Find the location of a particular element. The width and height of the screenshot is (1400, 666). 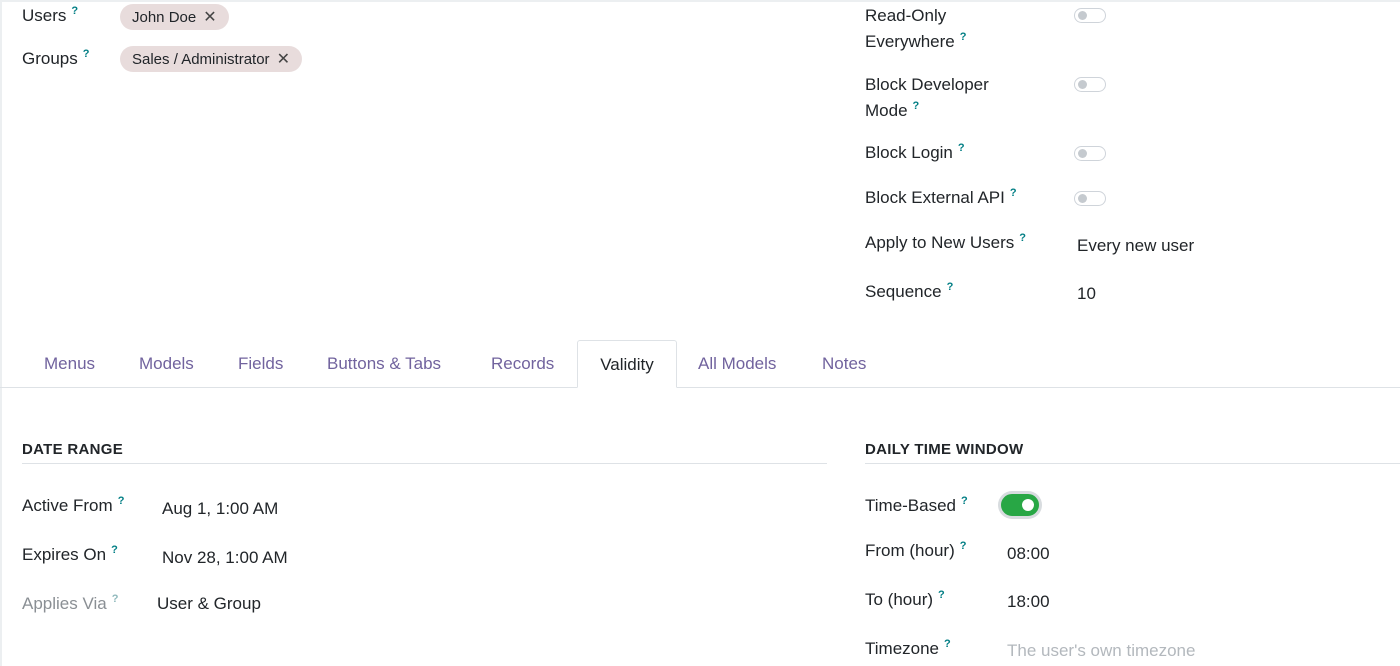

left-border is located at coordinates (1, 333).